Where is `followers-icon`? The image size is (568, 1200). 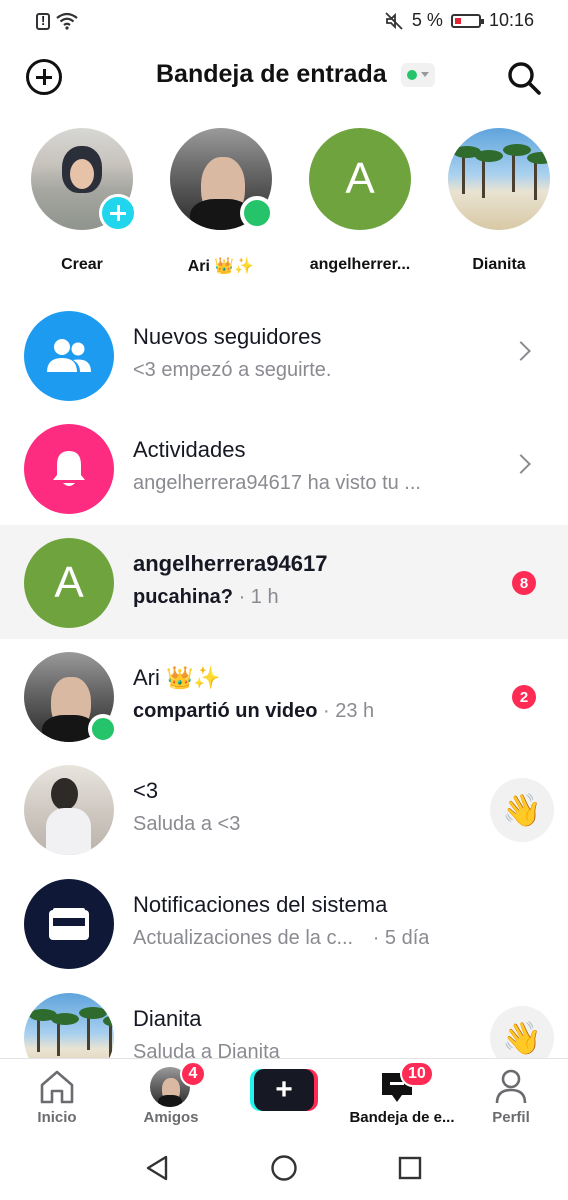 followers-icon is located at coordinates (69, 356).